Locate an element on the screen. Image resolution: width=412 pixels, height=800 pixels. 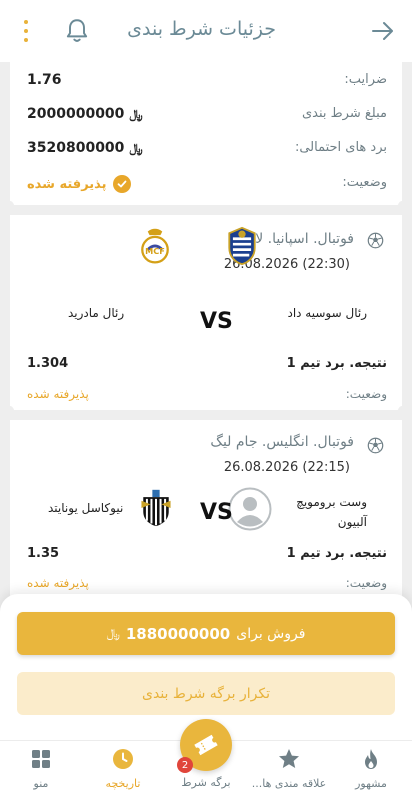
clock-icon is located at coordinates (123, 759).